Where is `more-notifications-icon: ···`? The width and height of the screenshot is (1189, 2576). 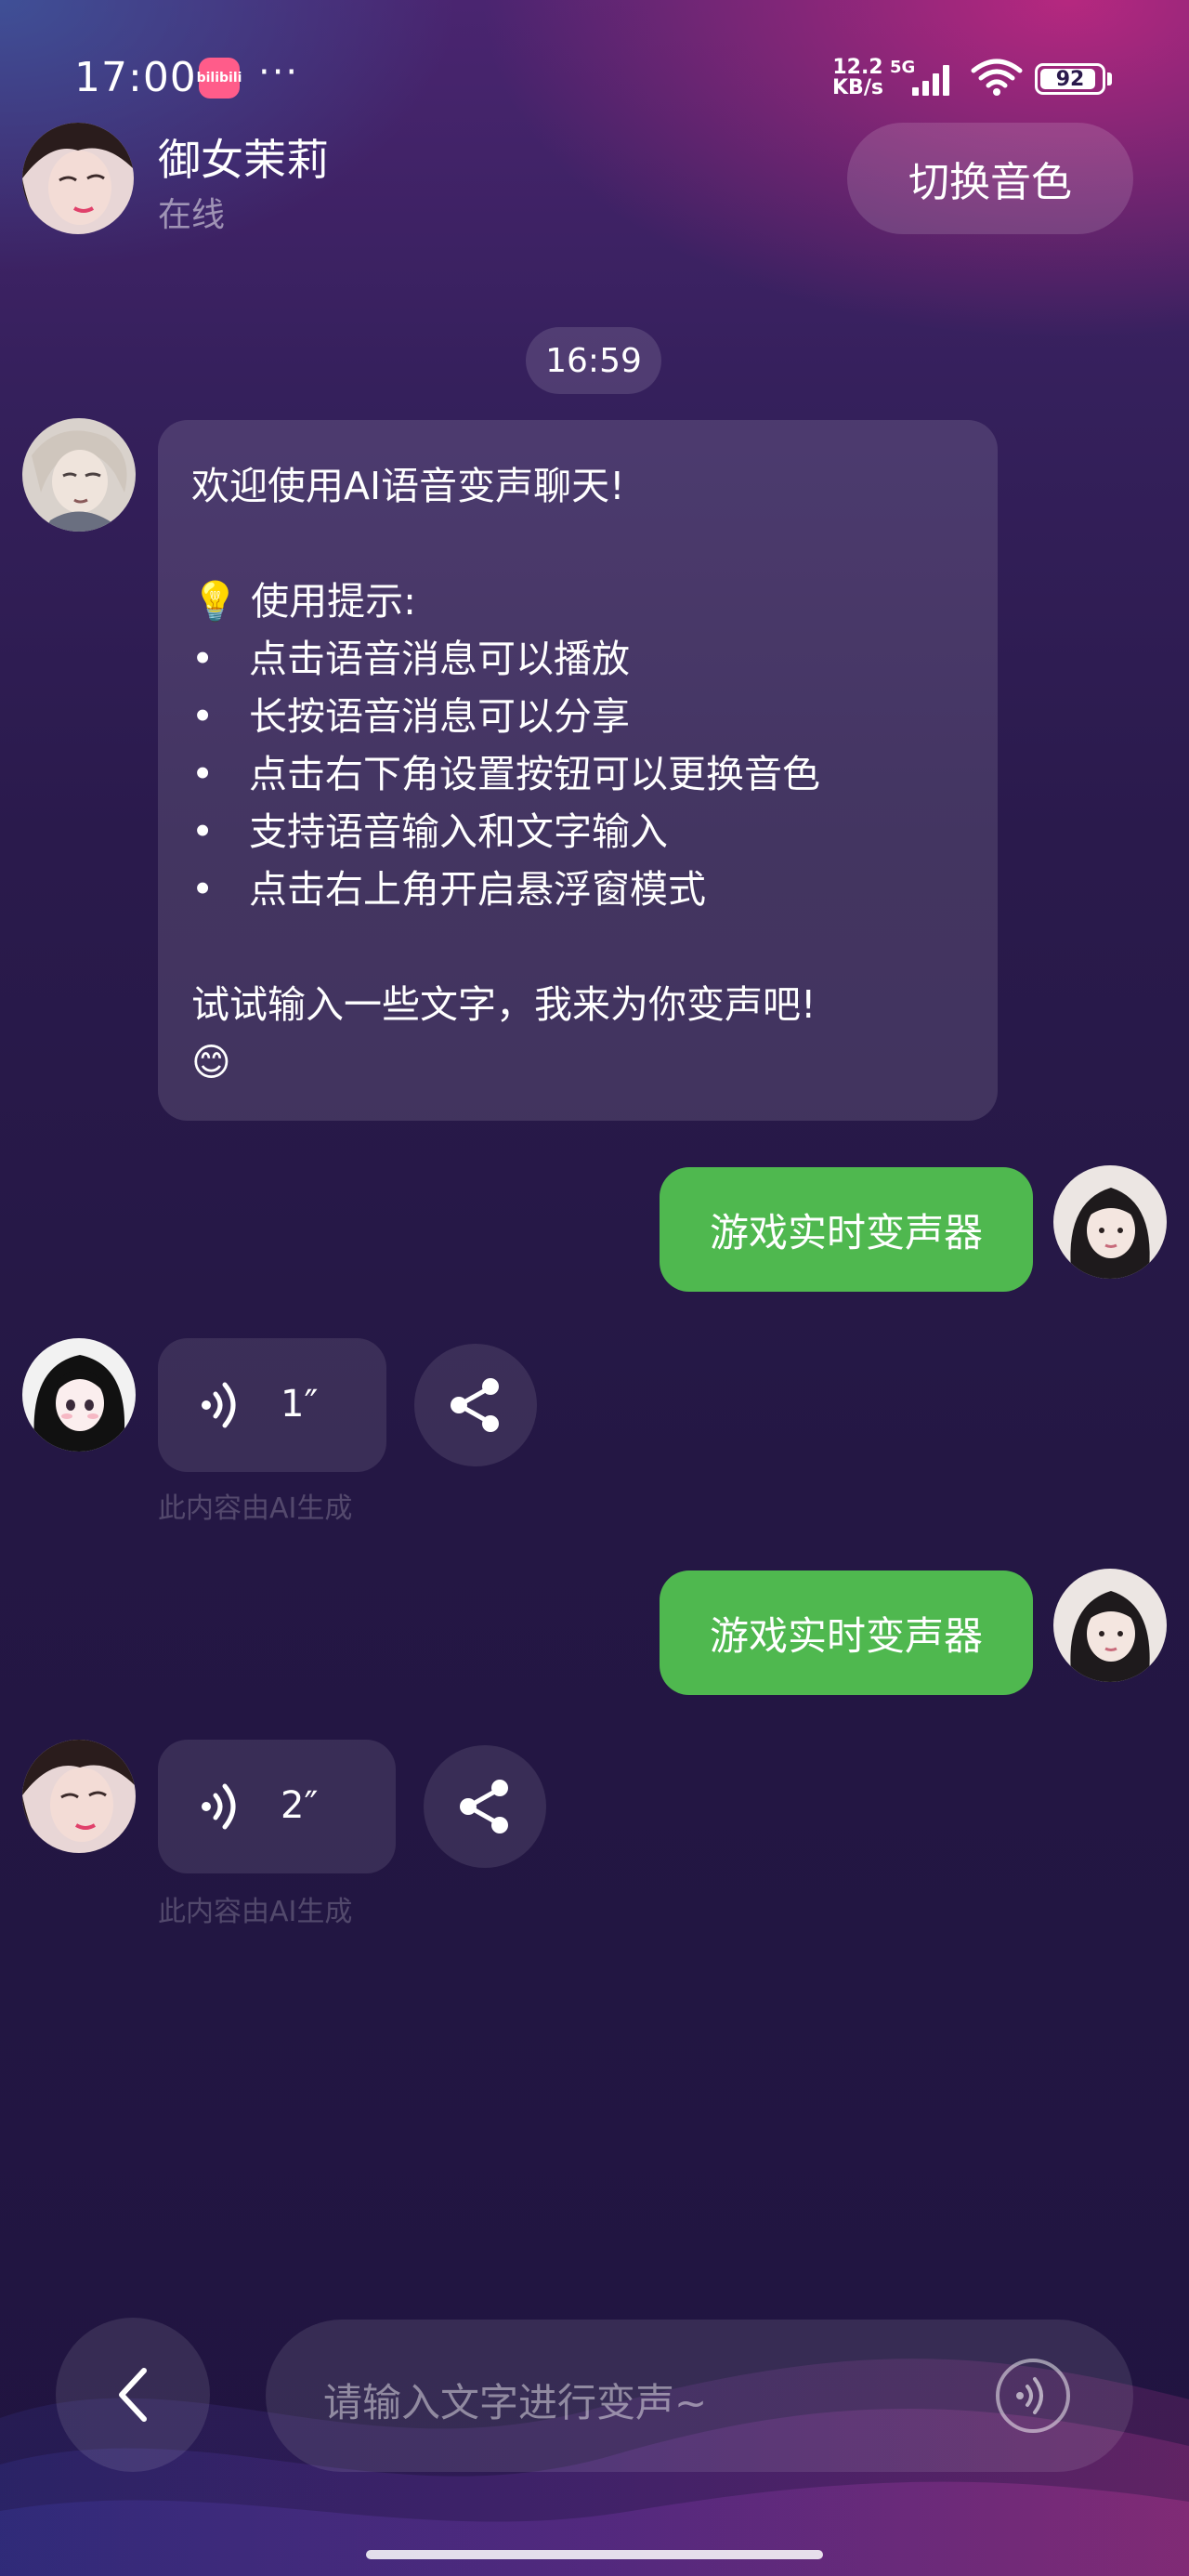 more-notifications-icon: ··· is located at coordinates (279, 72).